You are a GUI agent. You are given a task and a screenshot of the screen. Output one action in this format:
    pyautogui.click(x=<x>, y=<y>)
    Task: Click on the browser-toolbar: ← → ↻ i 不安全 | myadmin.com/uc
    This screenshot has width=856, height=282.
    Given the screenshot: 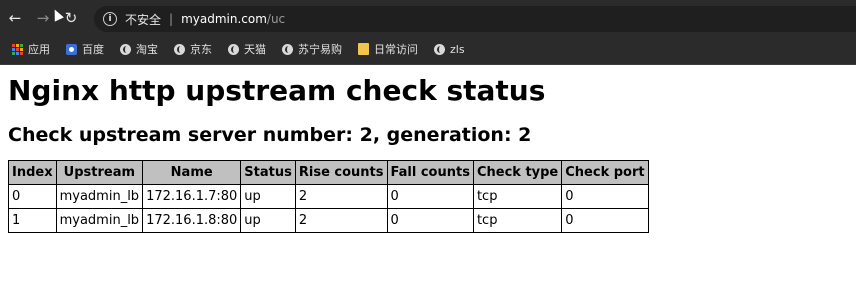 What is the action you would take?
    pyautogui.click(x=428, y=18)
    